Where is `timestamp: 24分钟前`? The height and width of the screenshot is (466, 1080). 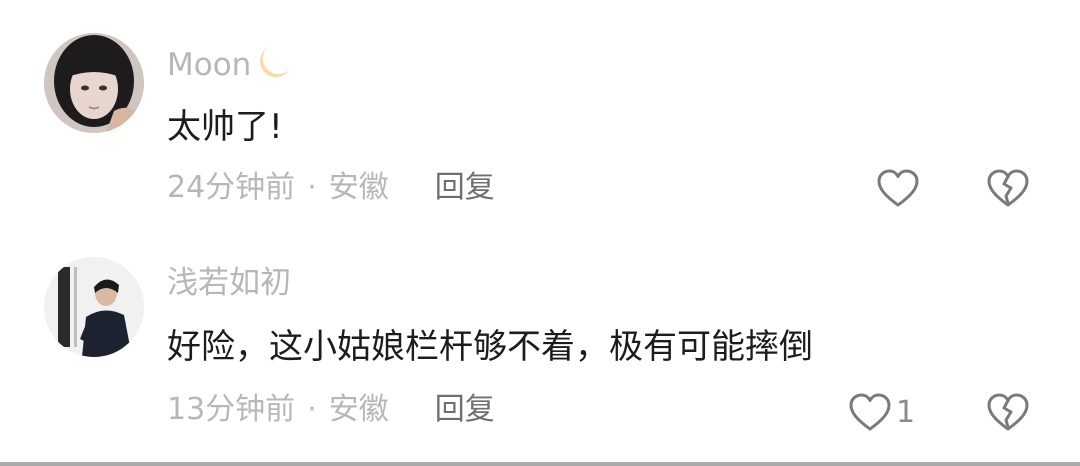 timestamp: 24分钟前 is located at coordinates (231, 187).